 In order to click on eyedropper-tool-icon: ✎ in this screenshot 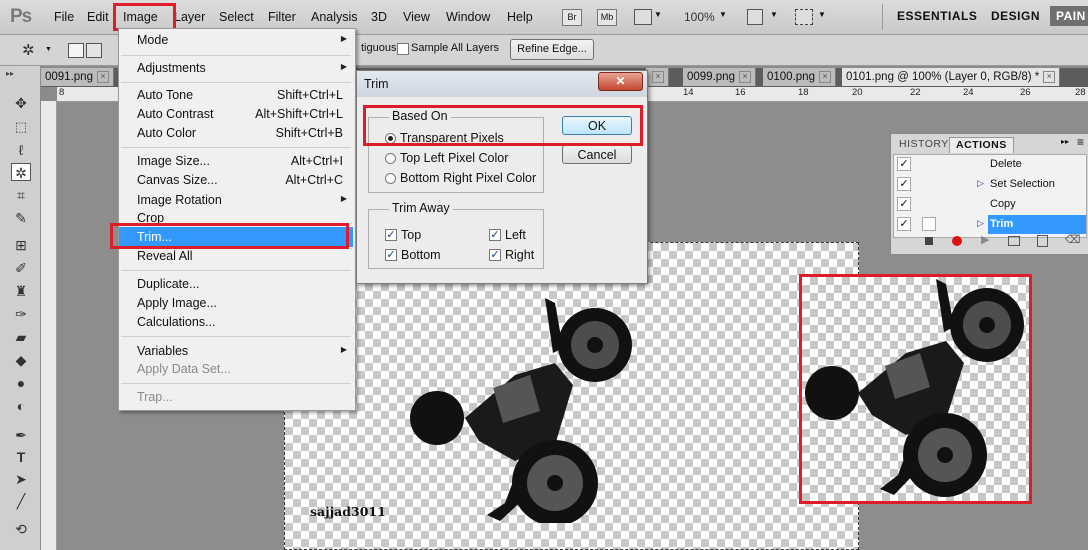, I will do `click(21, 218)`.